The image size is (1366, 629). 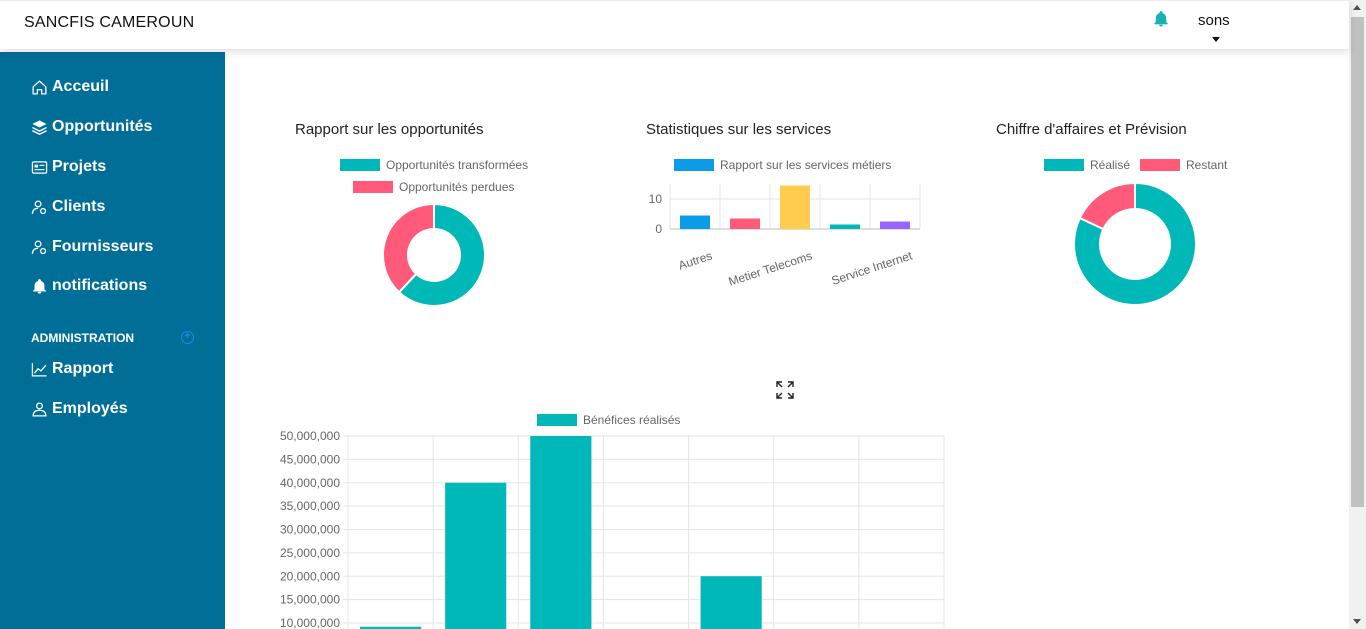 What do you see at coordinates (785, 390) in the screenshot?
I see `expand-icon` at bounding box center [785, 390].